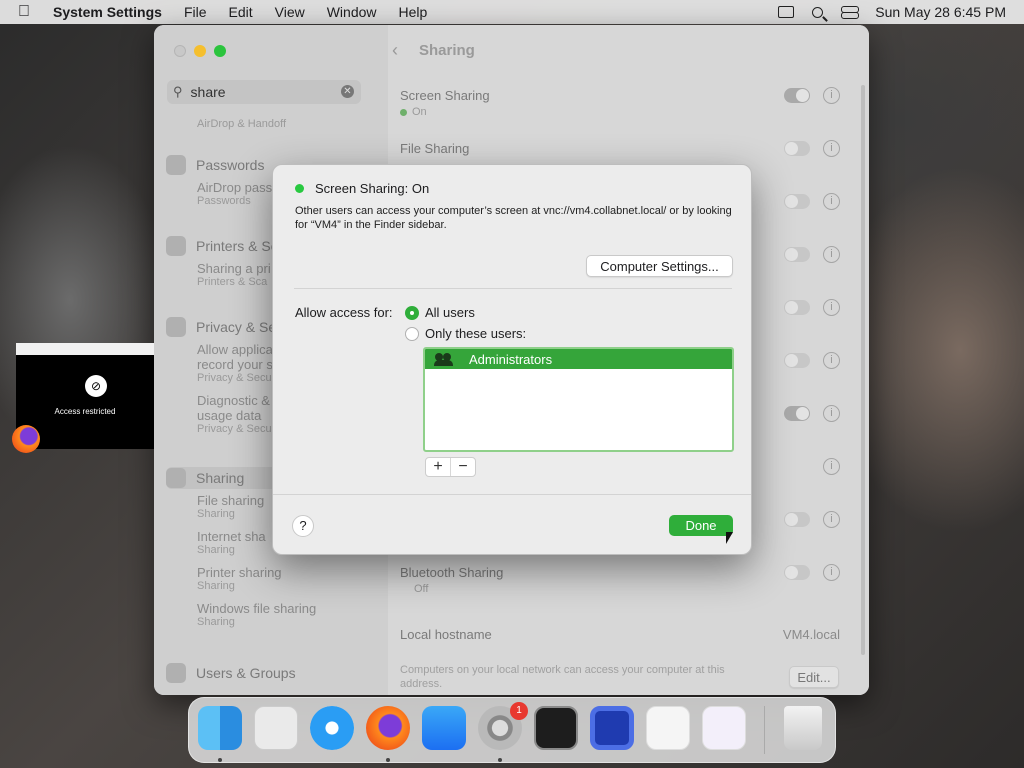  What do you see at coordinates (299, 188) in the screenshot?
I see `status-on-dot-icon` at bounding box center [299, 188].